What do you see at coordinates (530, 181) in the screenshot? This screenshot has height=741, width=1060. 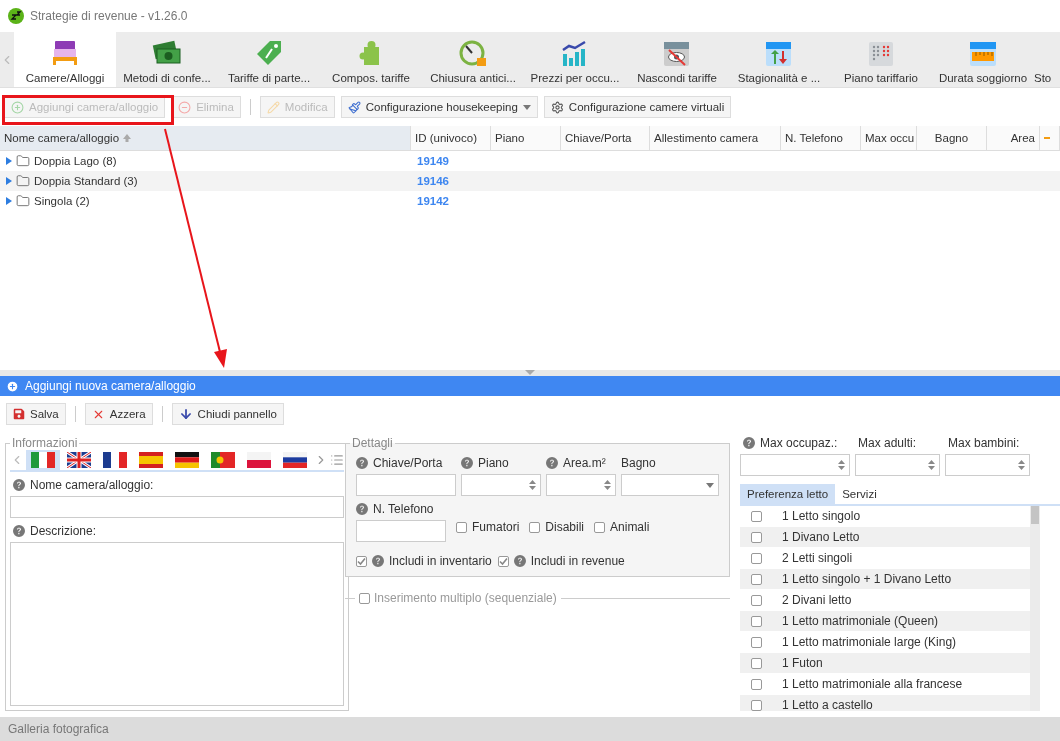 I see `table-row: Doppia Standard (3) 19146` at bounding box center [530, 181].